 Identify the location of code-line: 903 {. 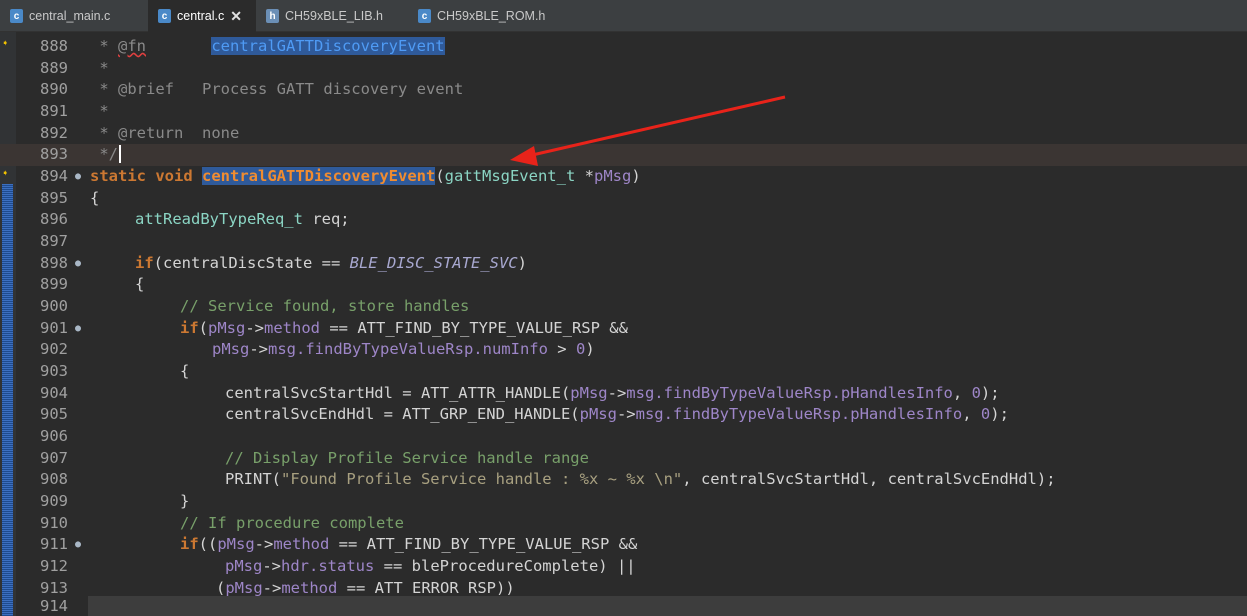
(623, 372).